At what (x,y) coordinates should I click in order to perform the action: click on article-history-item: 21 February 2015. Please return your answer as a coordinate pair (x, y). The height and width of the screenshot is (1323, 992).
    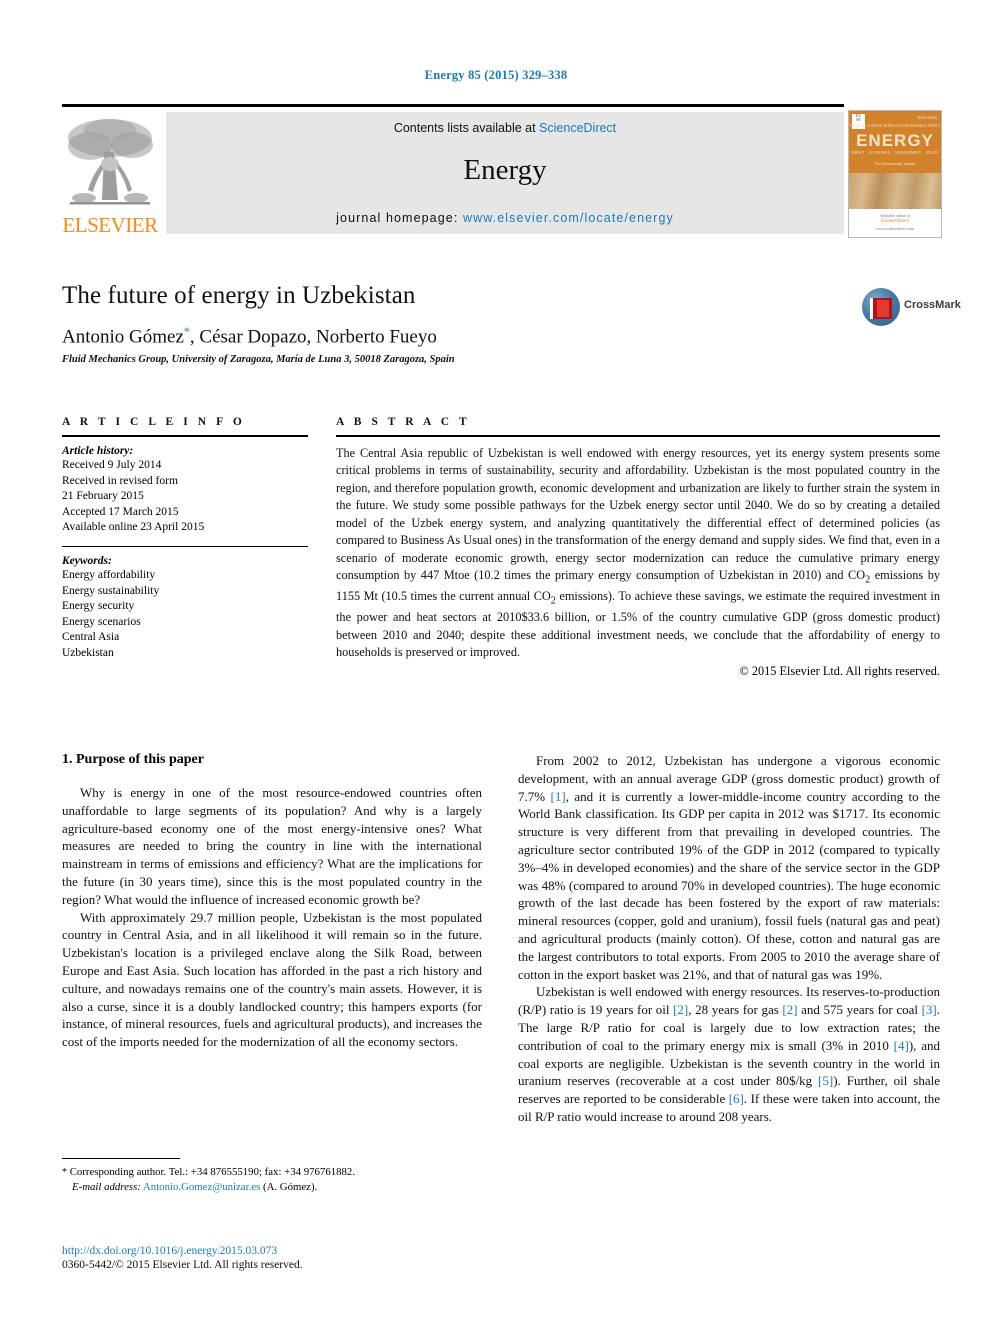
    Looking at the image, I should click on (103, 496).